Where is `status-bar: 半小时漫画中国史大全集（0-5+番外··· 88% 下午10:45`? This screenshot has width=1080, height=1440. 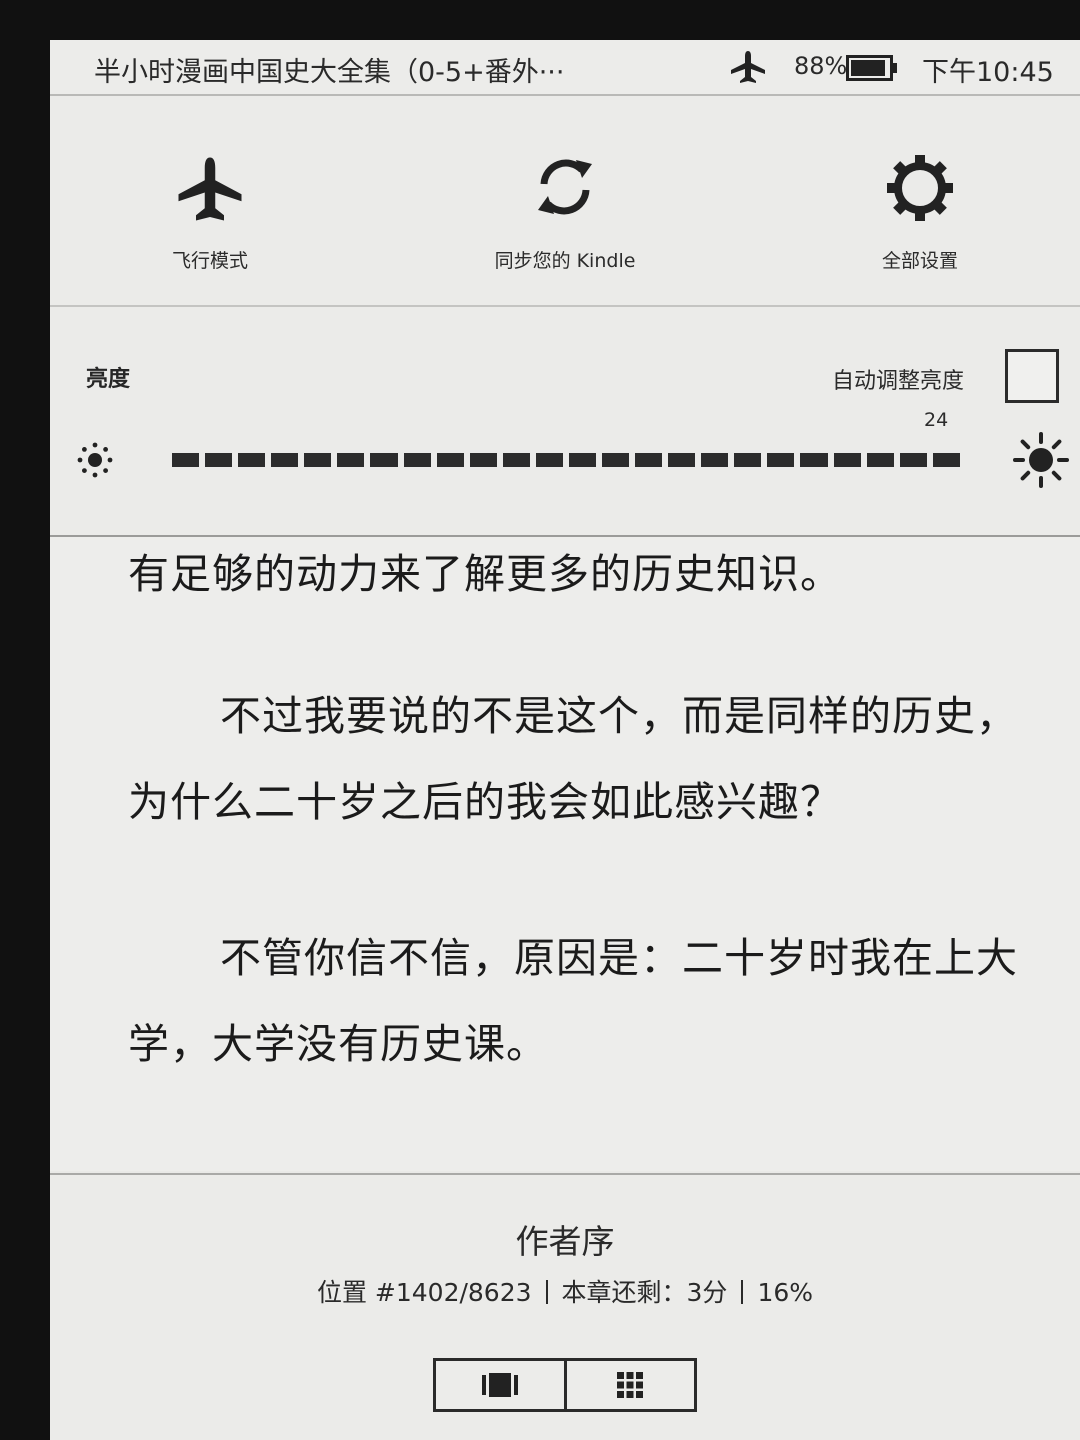
status-bar: 半小时漫画中国史大全集（0-5+番外··· 88% 下午10:45 is located at coordinates (565, 68).